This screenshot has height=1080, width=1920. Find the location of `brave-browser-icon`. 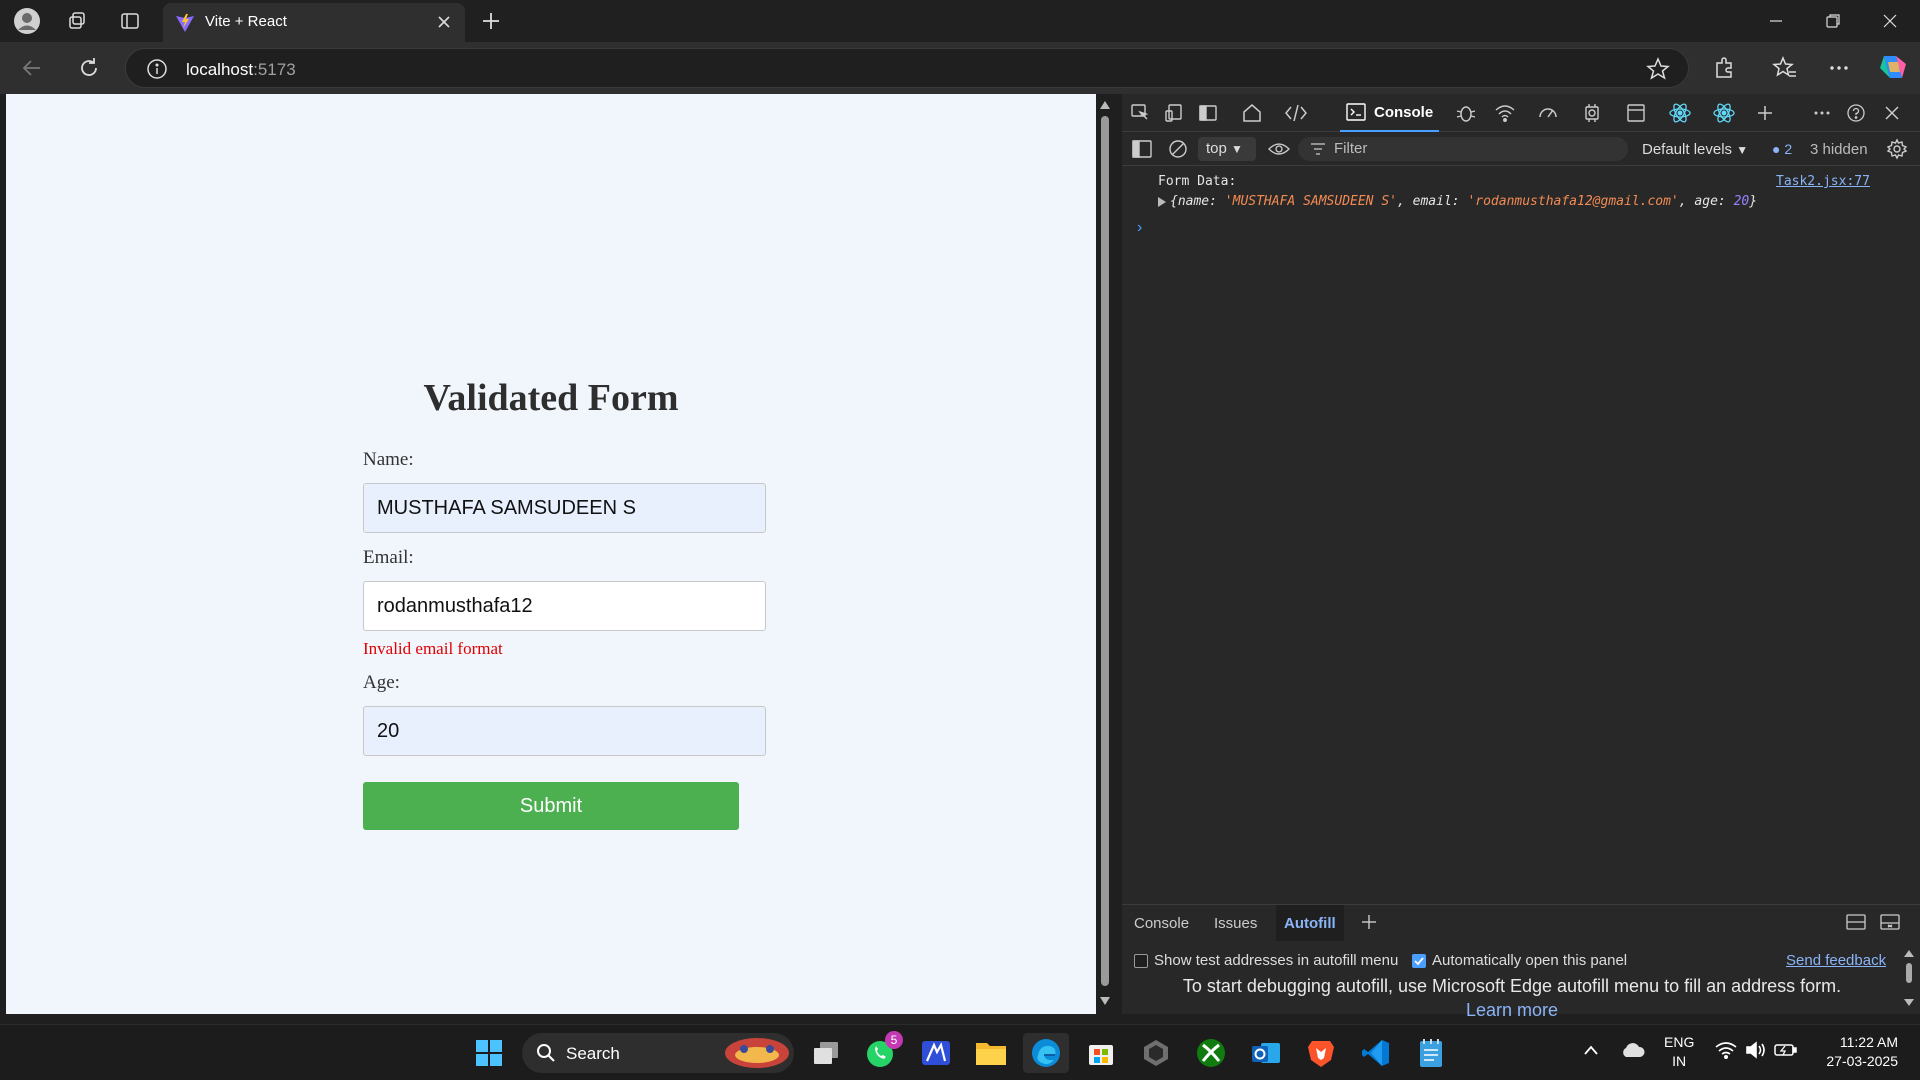

brave-browser-icon is located at coordinates (1321, 1053).